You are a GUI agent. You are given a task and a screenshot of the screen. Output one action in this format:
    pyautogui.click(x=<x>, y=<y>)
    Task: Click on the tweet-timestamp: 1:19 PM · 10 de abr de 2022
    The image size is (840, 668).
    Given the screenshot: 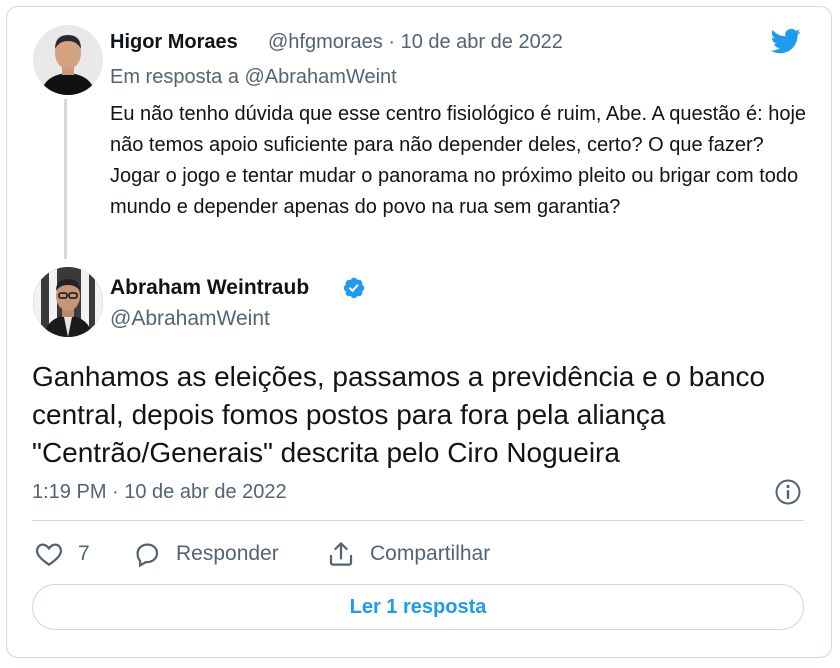 What is the action you would take?
    pyautogui.click(x=159, y=492)
    